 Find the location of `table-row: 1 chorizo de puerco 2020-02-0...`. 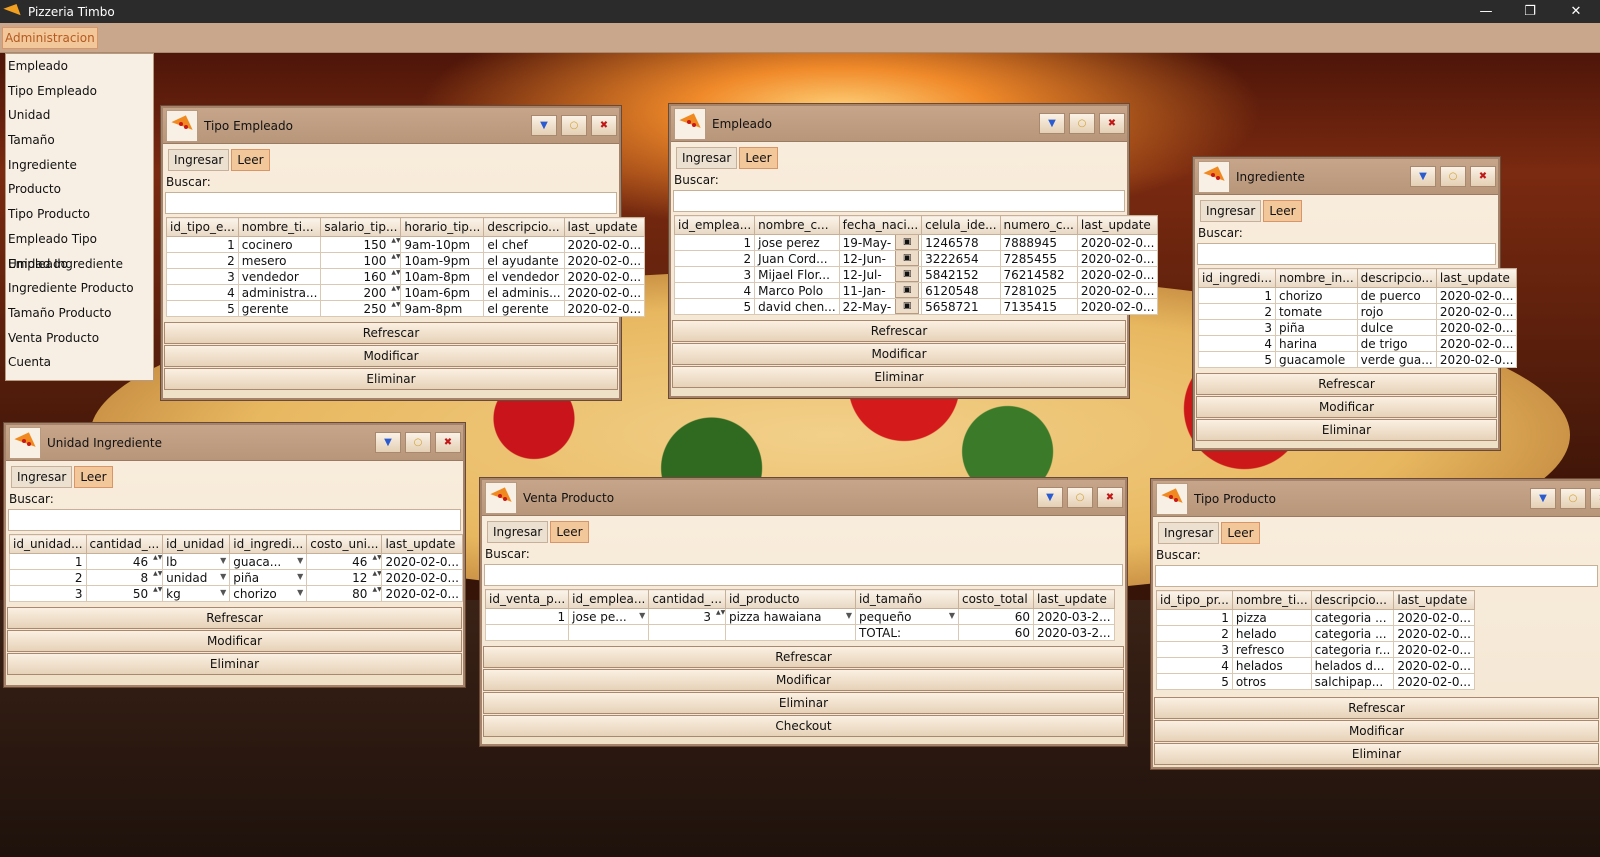

table-row: 1 chorizo de puerco 2020-02-0... is located at coordinates (1358, 295).